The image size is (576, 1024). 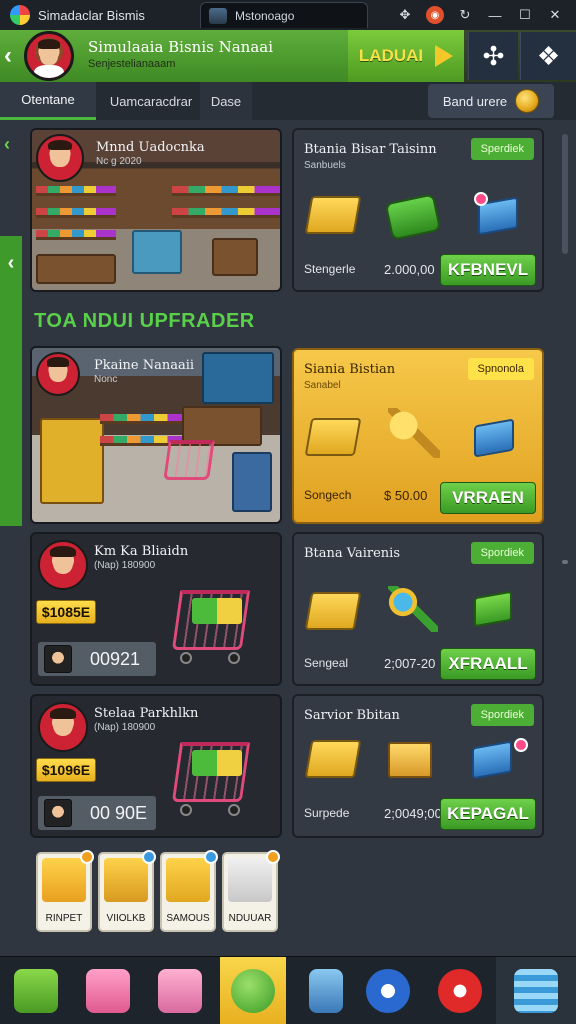 What do you see at coordinates (491, 101) in the screenshot?
I see `bank-button: Band urere` at bounding box center [491, 101].